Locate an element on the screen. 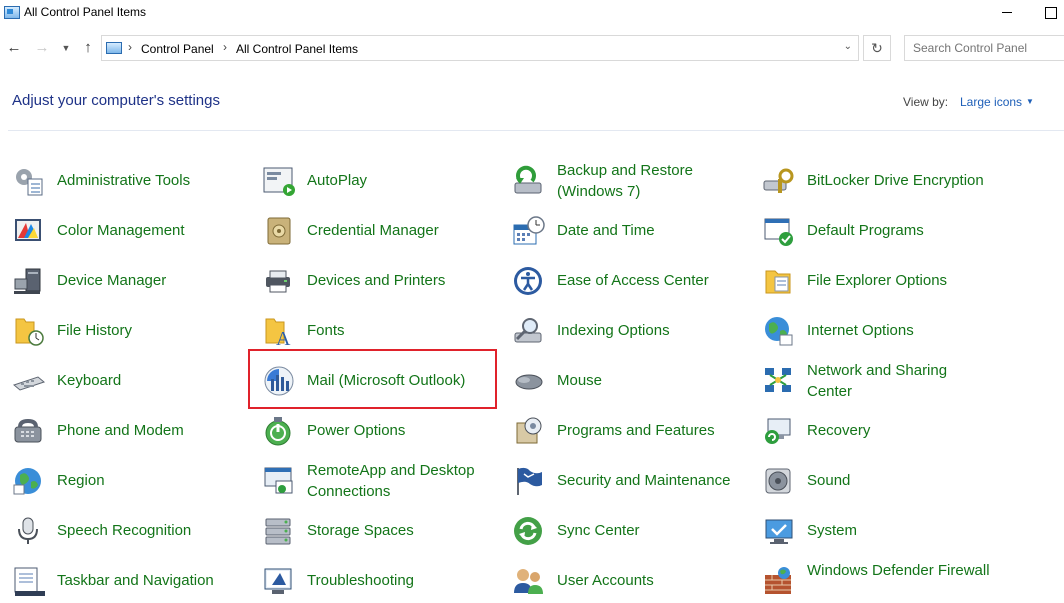 The height and width of the screenshot is (603, 1064). breadcrumb-control-panel: Control Panel is located at coordinates (177, 49).